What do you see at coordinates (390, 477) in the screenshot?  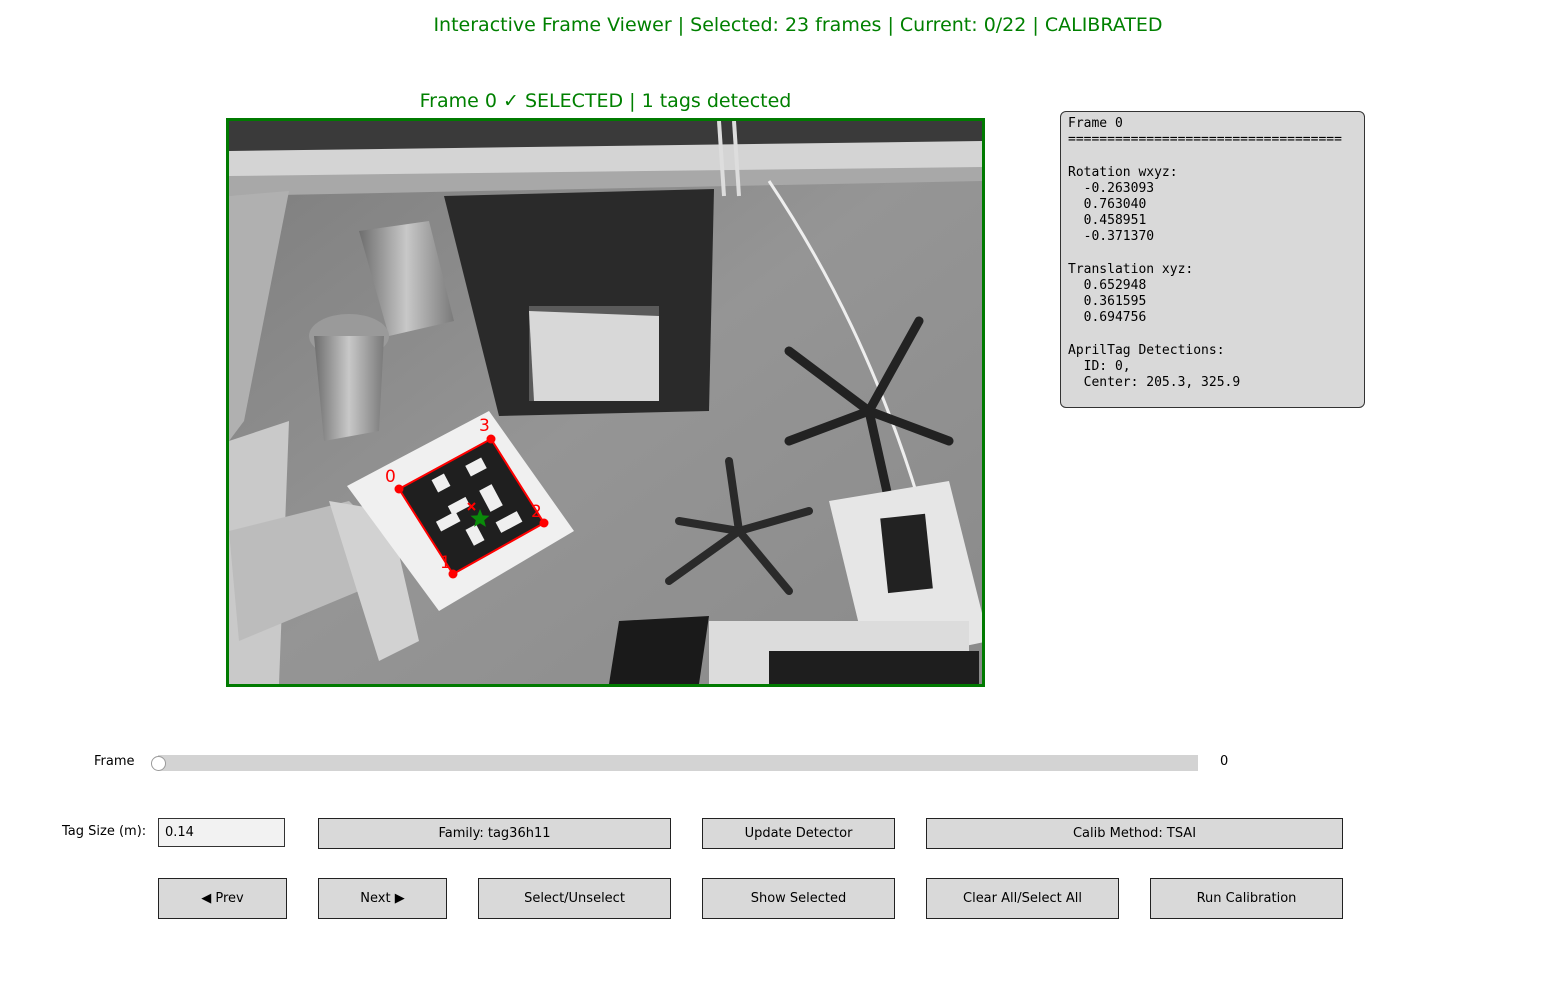 I see `tag-corner-label-0: 0` at bounding box center [390, 477].